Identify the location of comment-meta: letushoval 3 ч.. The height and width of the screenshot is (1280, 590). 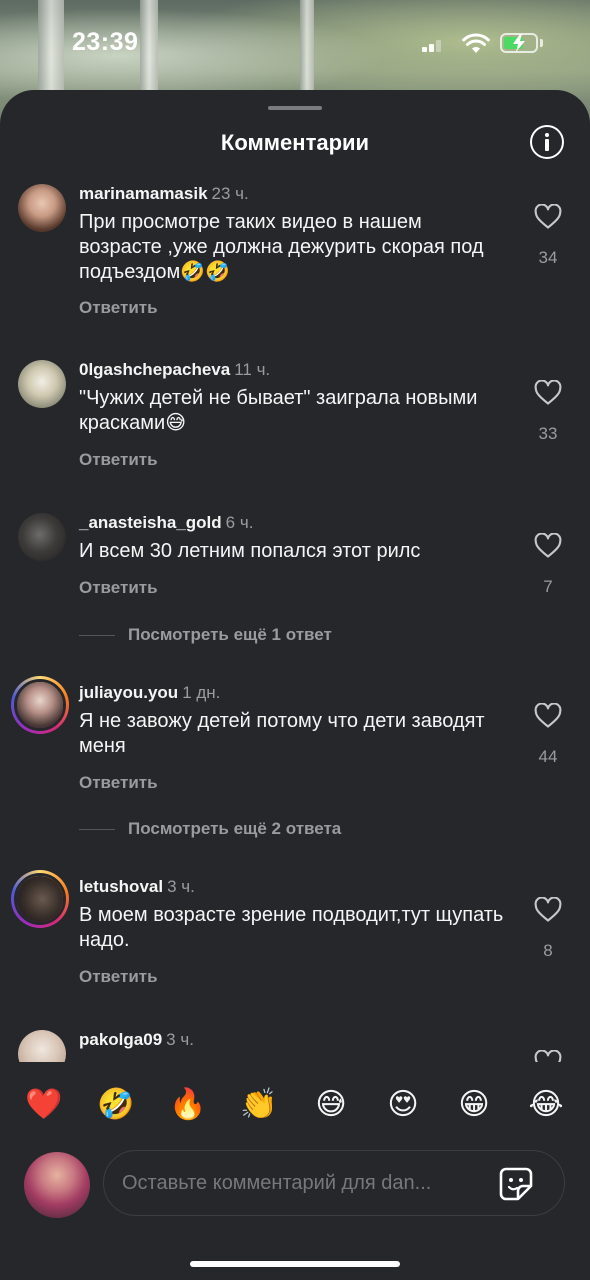
(137, 887).